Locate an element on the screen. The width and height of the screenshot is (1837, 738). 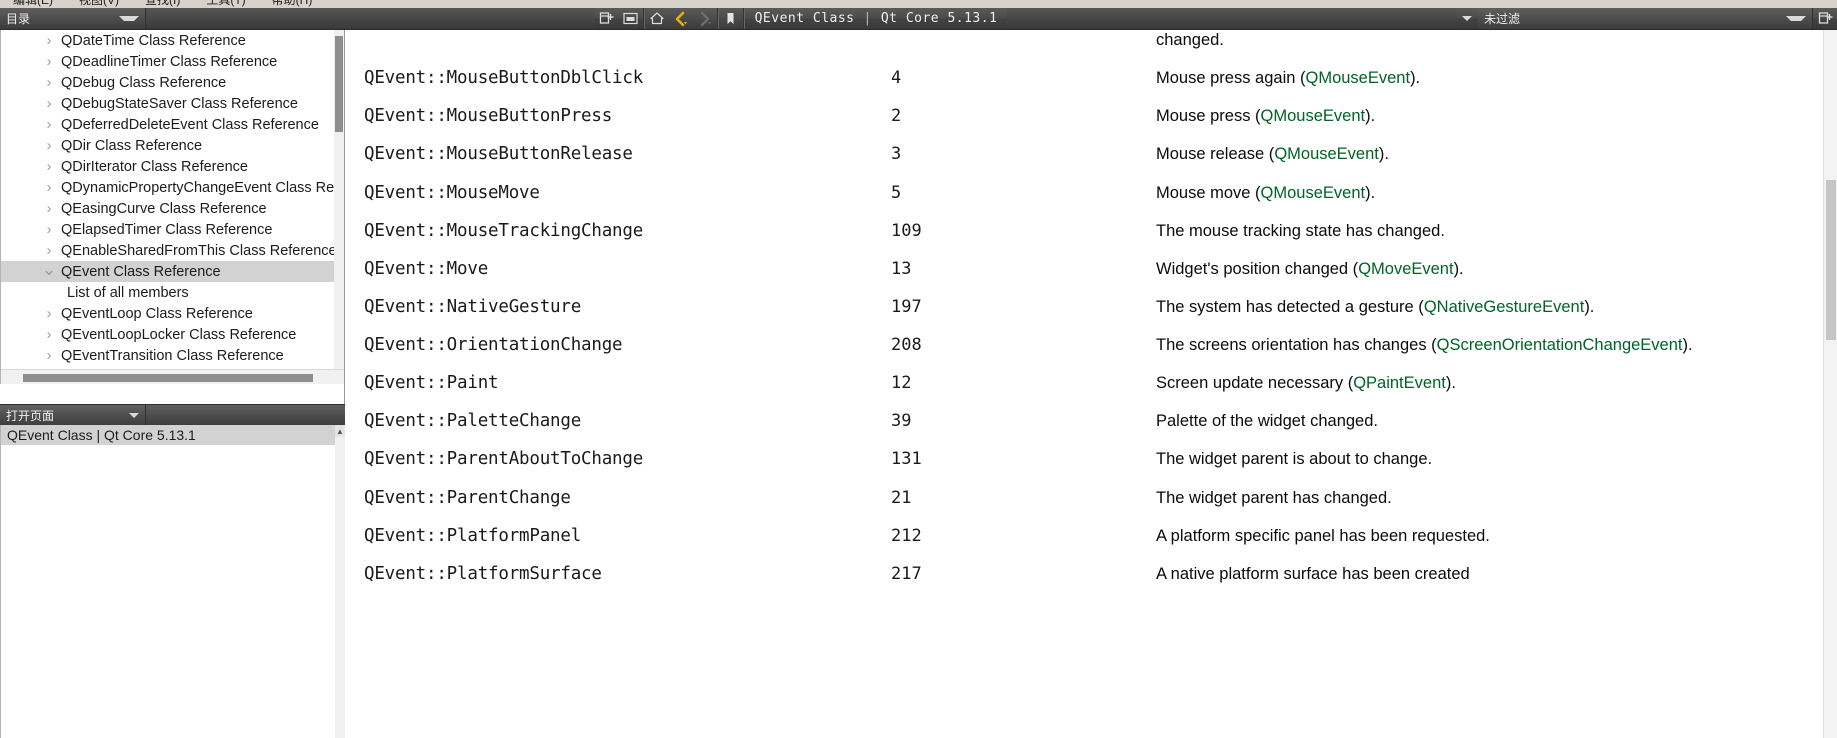
current-page-title: QEvent Class | Qt Core 5.13.1 is located at coordinates (876, 18).